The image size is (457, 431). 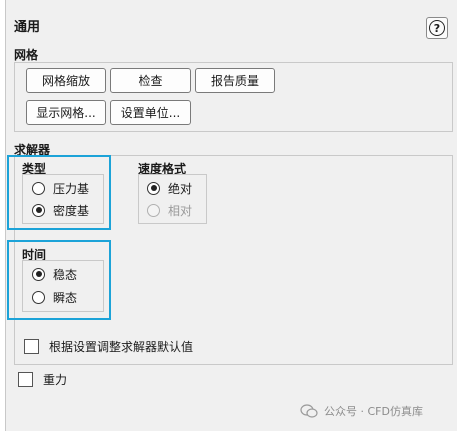 I want to click on mesh-section-label: 网格, so click(x=26, y=55).